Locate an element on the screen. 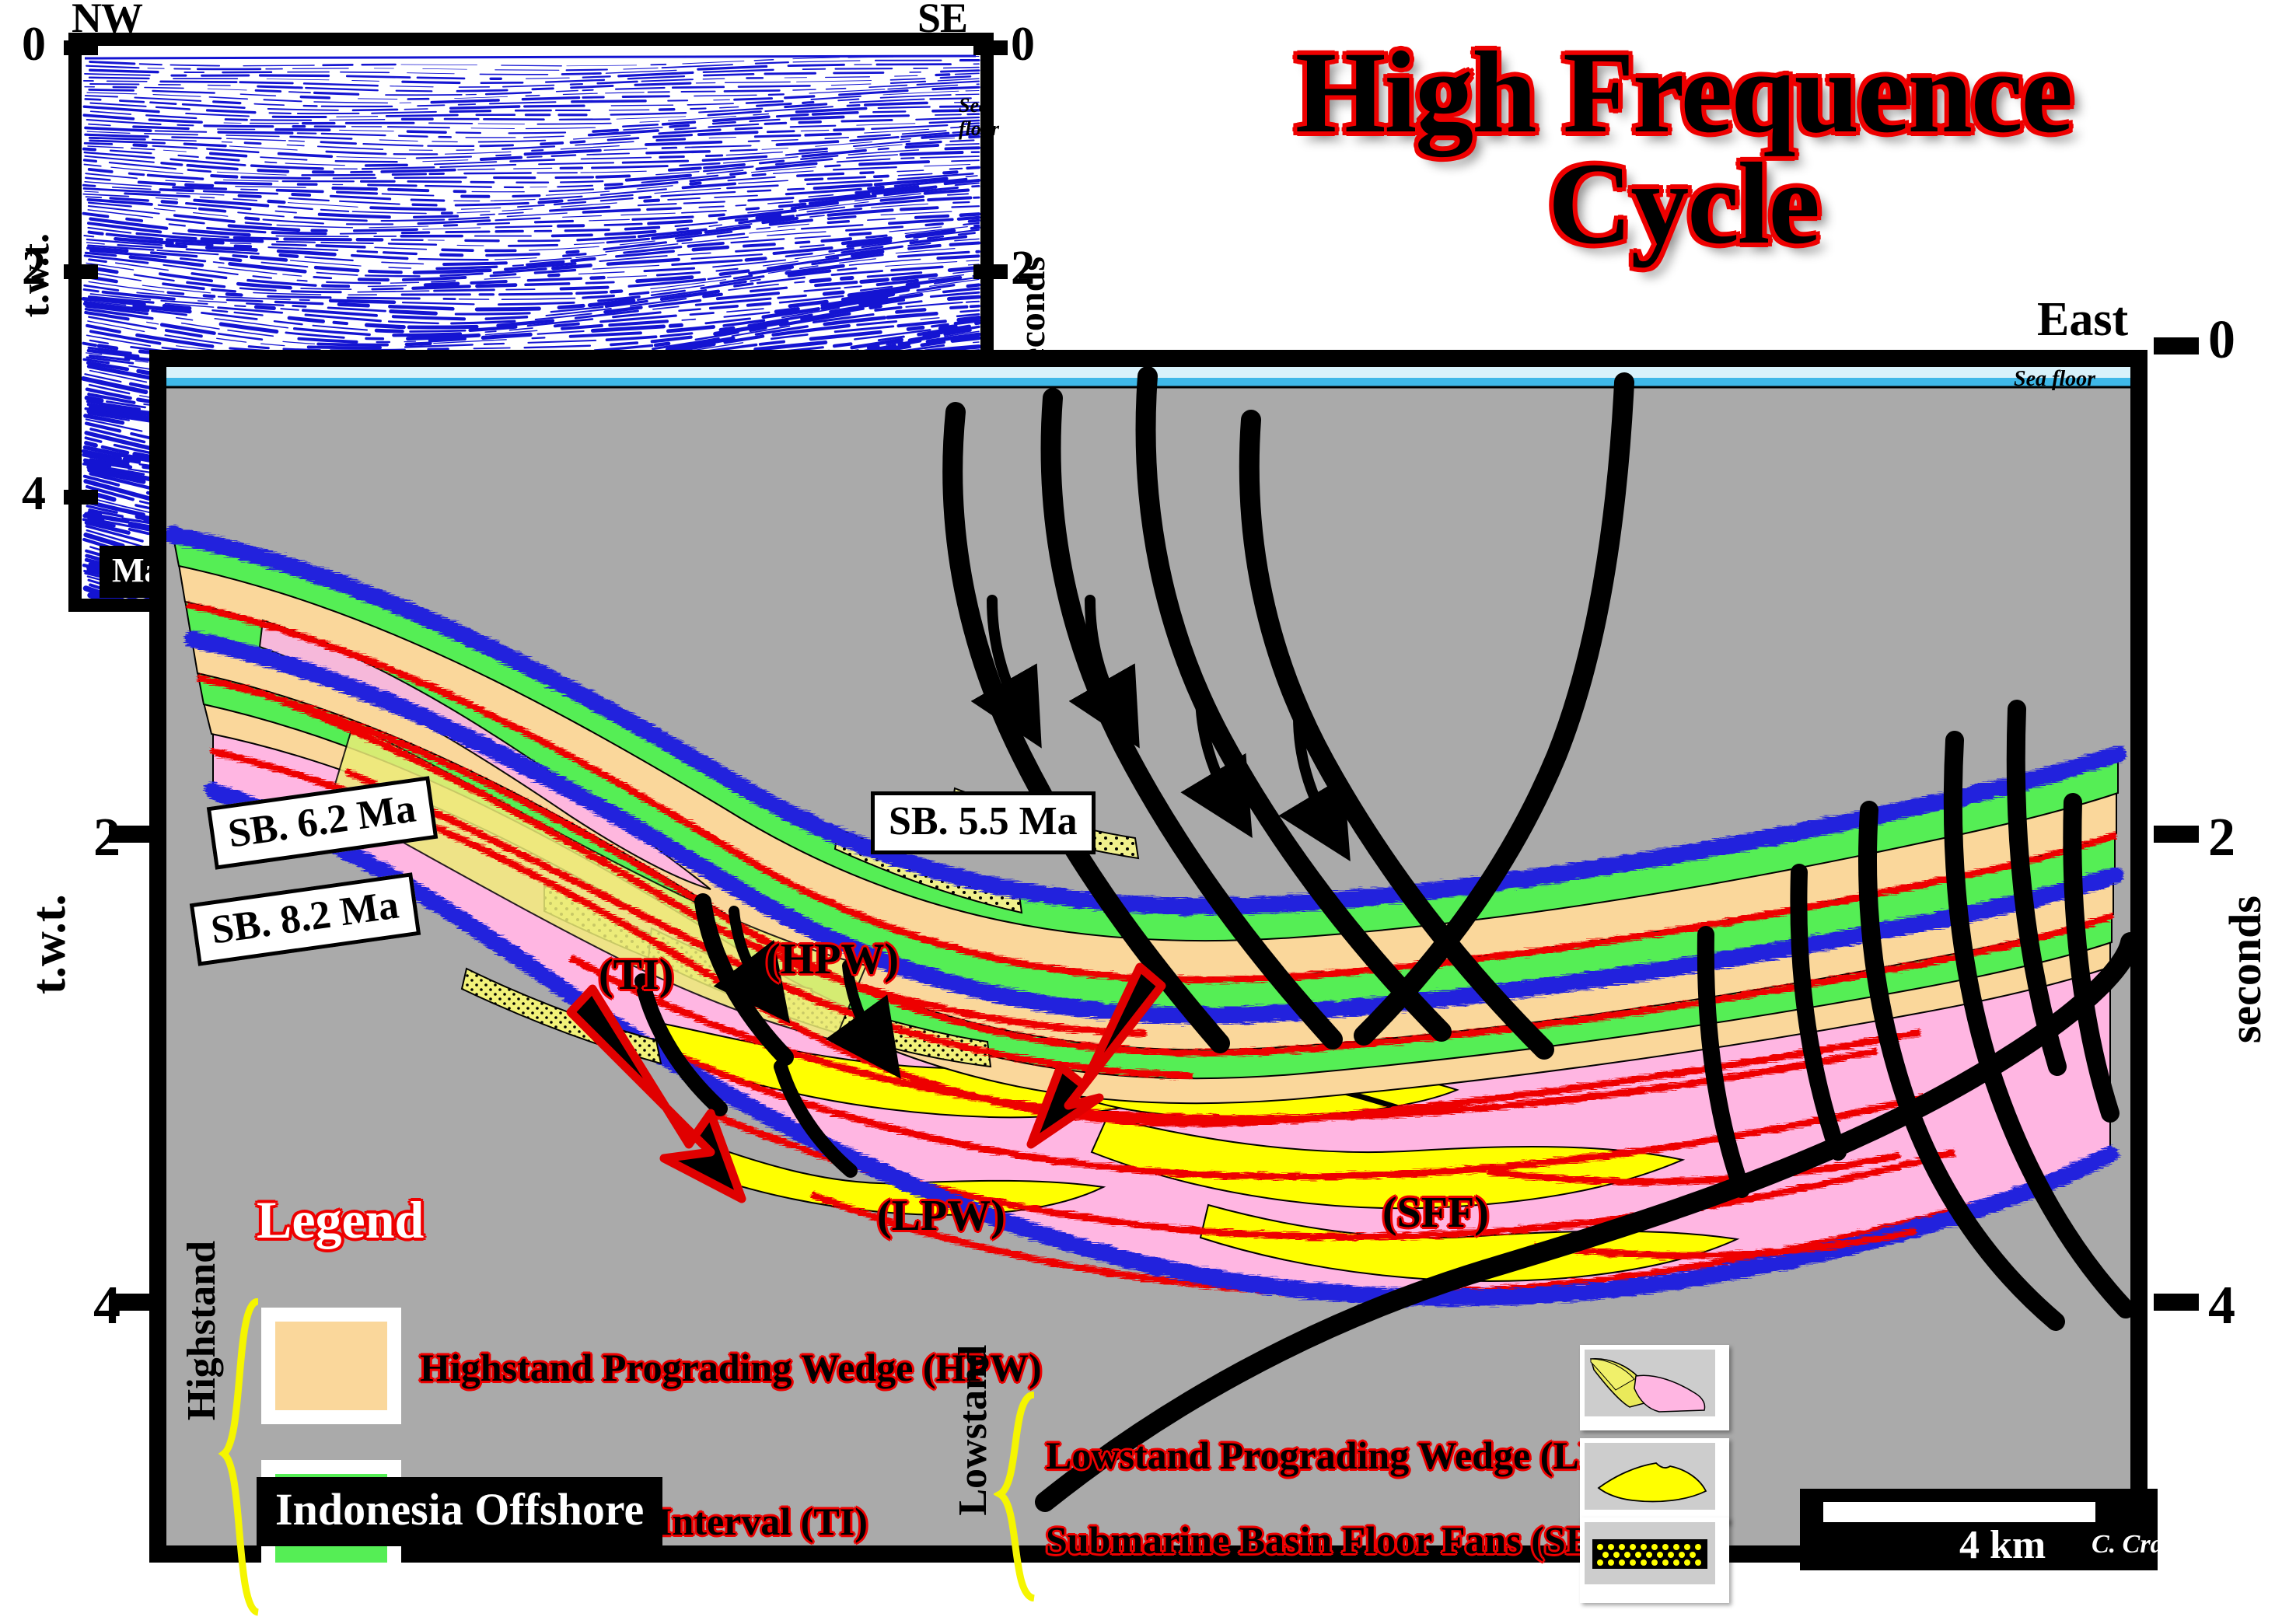  inset-seafloor-label: Sea floor is located at coordinates (979, 117).